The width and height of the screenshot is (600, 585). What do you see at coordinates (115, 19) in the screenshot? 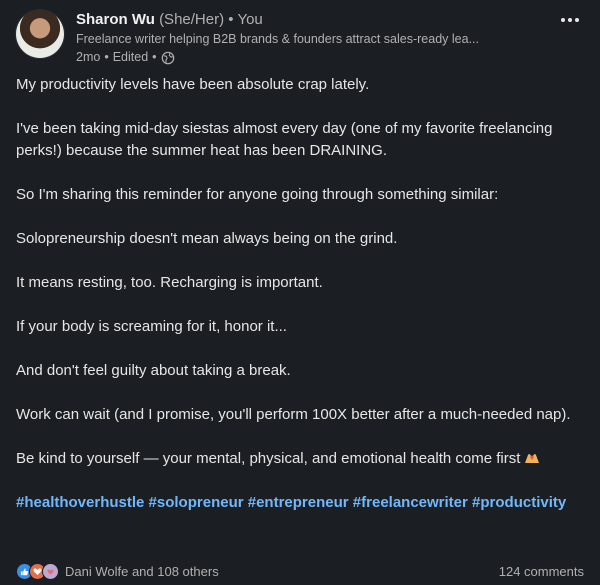
I see `author-name: Sharon Wu` at bounding box center [115, 19].